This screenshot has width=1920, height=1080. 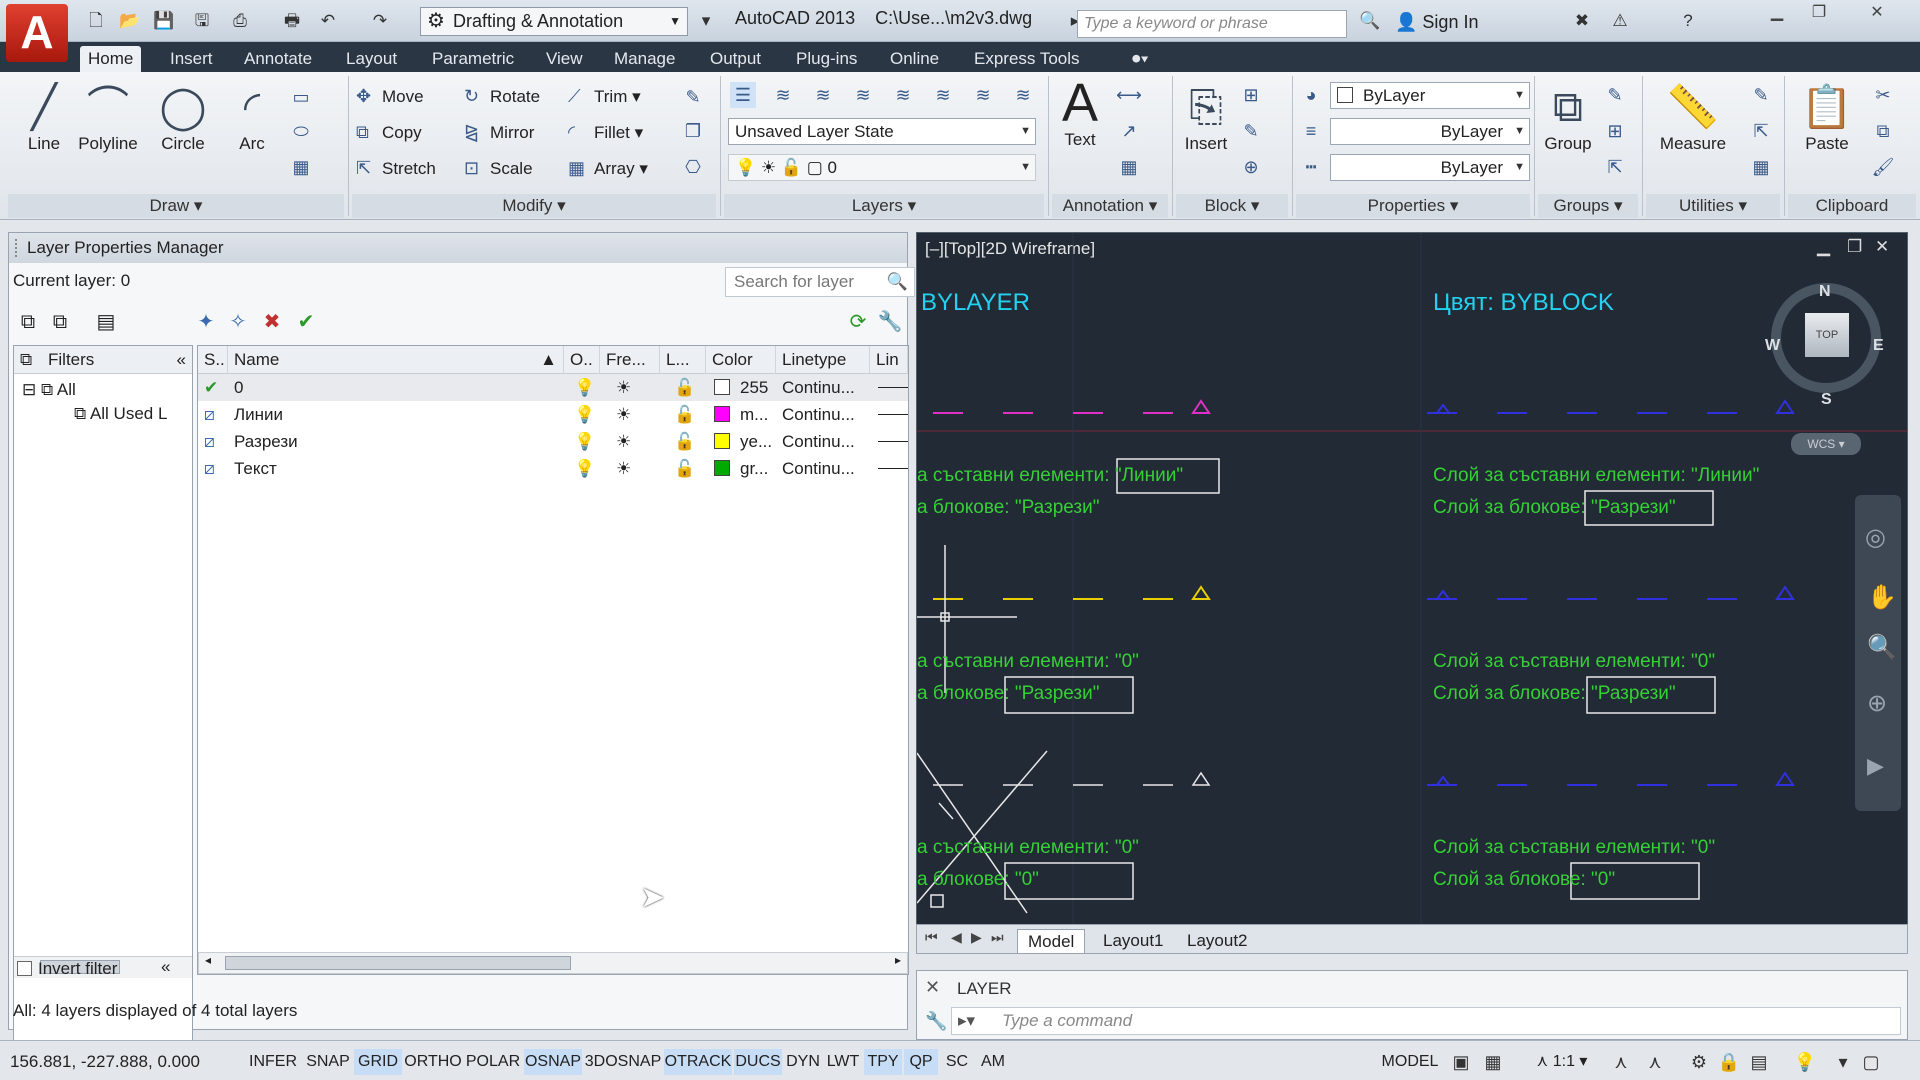 I want to click on redo-icon: ↷, so click(x=380, y=21).